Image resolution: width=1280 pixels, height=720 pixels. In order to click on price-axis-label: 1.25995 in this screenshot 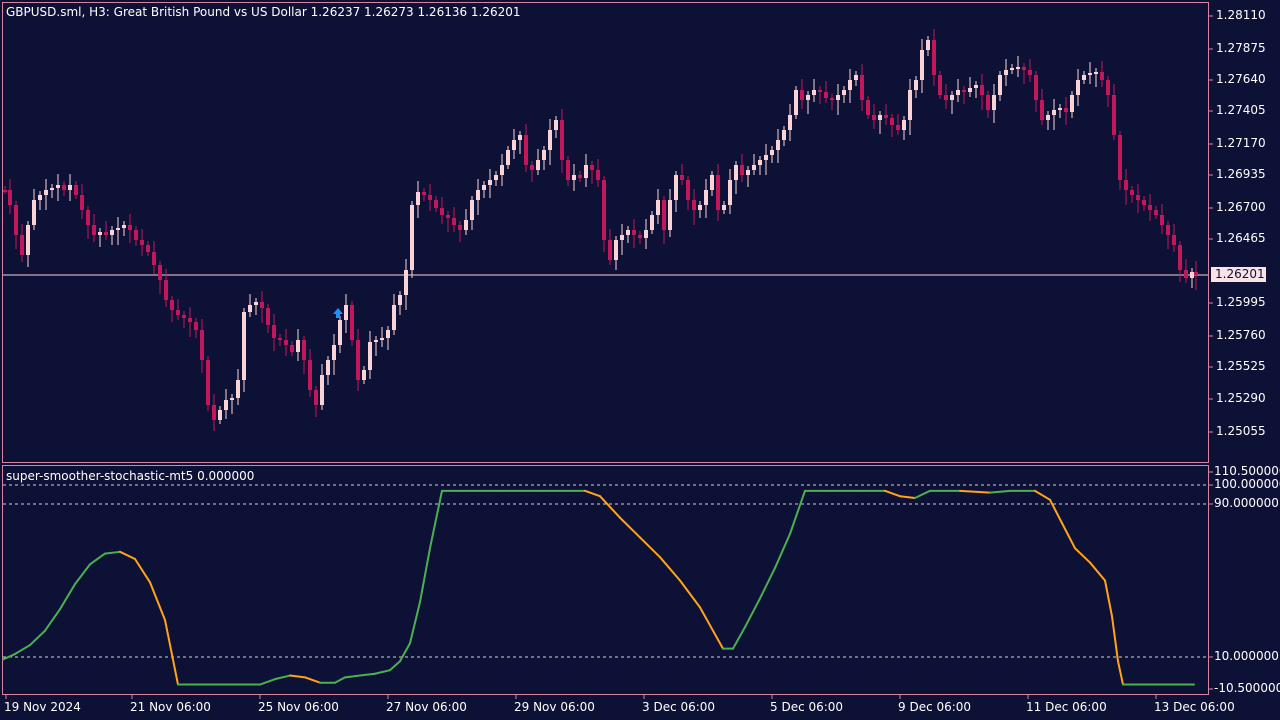, I will do `click(1241, 302)`.